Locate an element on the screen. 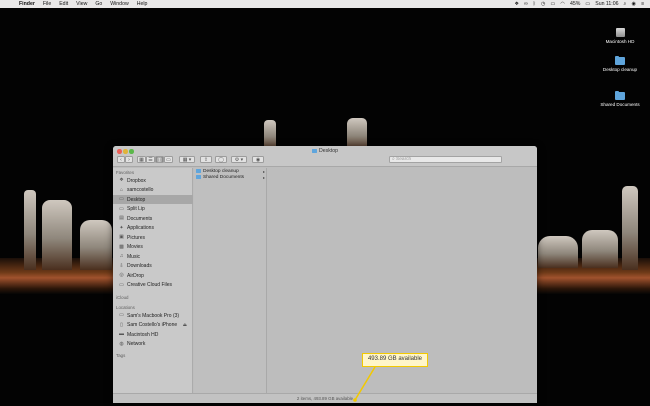 The image size is (650, 406). pictures-icon: ▣ is located at coordinates (121, 237).